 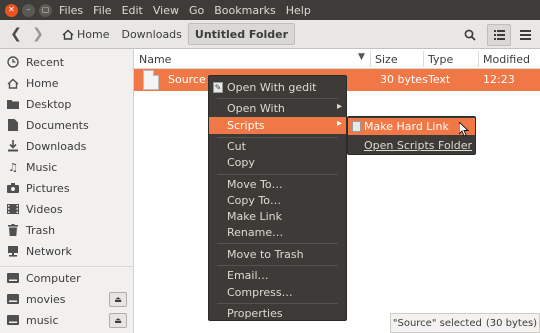 I want to click on search-button, so click(x=470, y=35).